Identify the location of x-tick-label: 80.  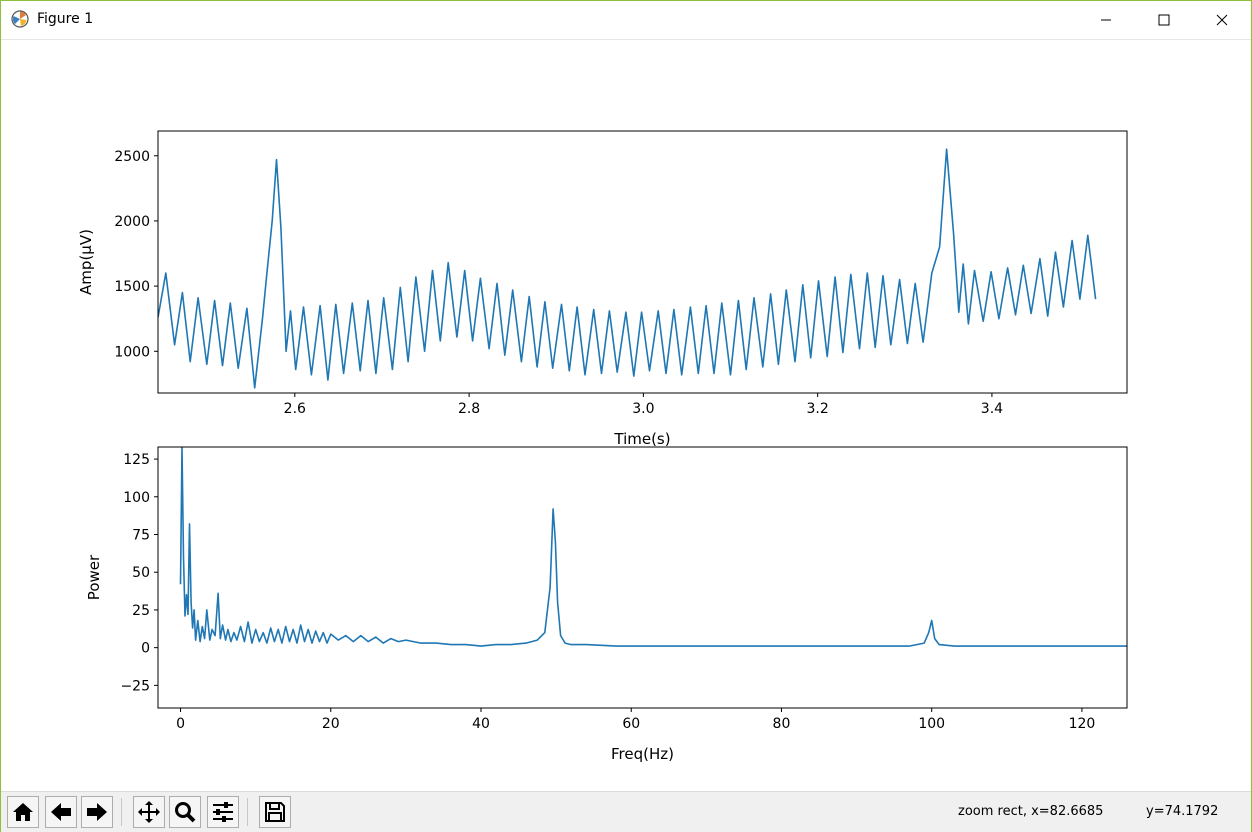
(782, 724).